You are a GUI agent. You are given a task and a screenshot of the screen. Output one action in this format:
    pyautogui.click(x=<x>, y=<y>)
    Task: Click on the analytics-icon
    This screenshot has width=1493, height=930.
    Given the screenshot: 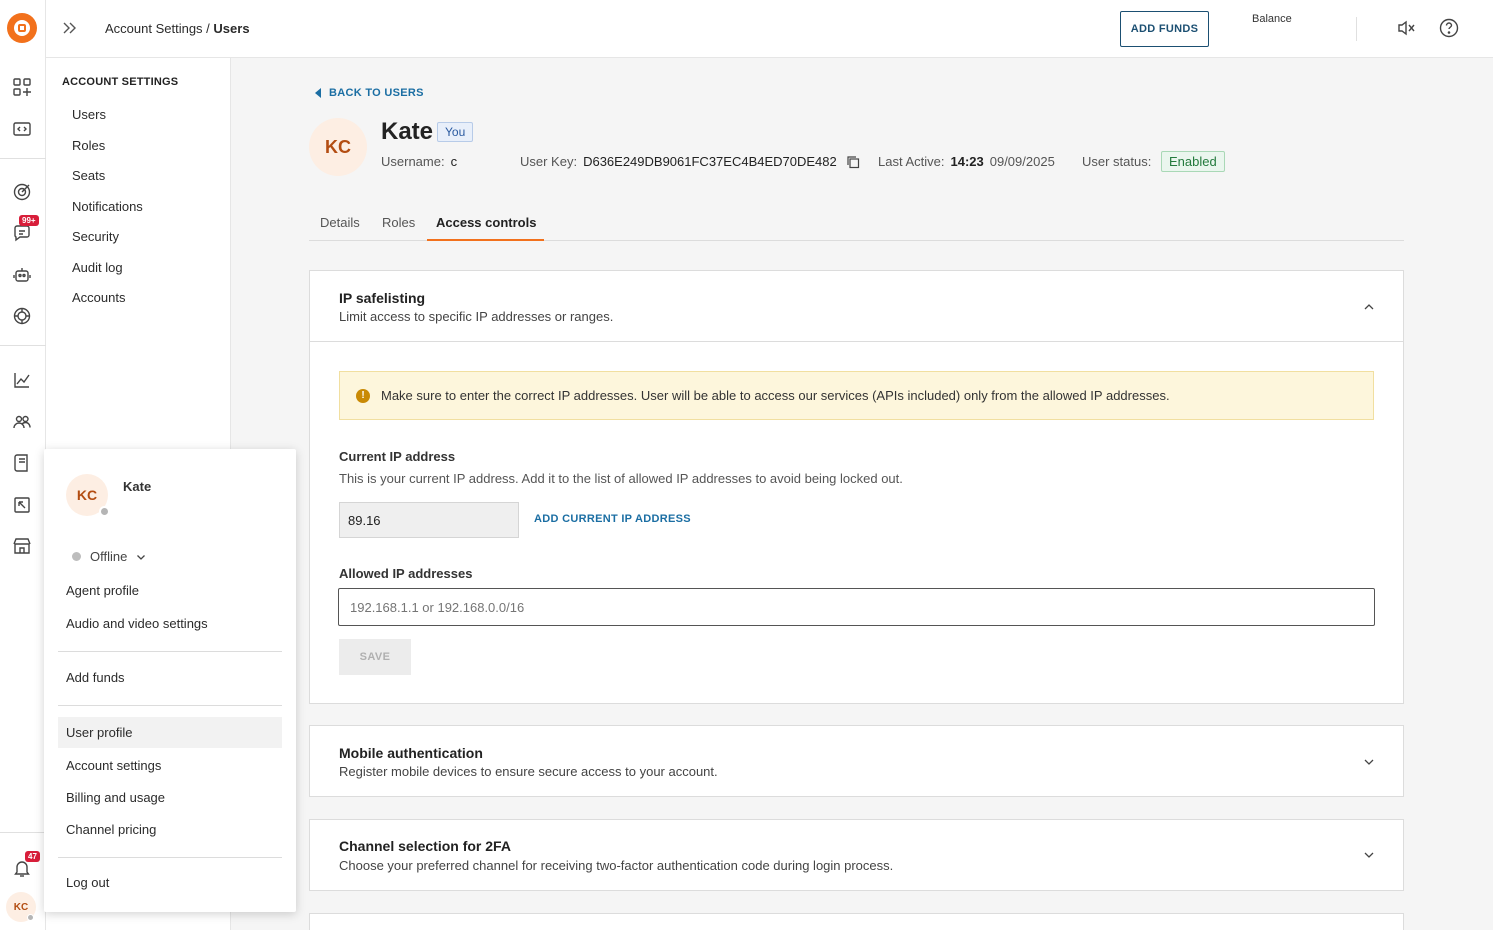 What is the action you would take?
    pyautogui.click(x=22, y=380)
    